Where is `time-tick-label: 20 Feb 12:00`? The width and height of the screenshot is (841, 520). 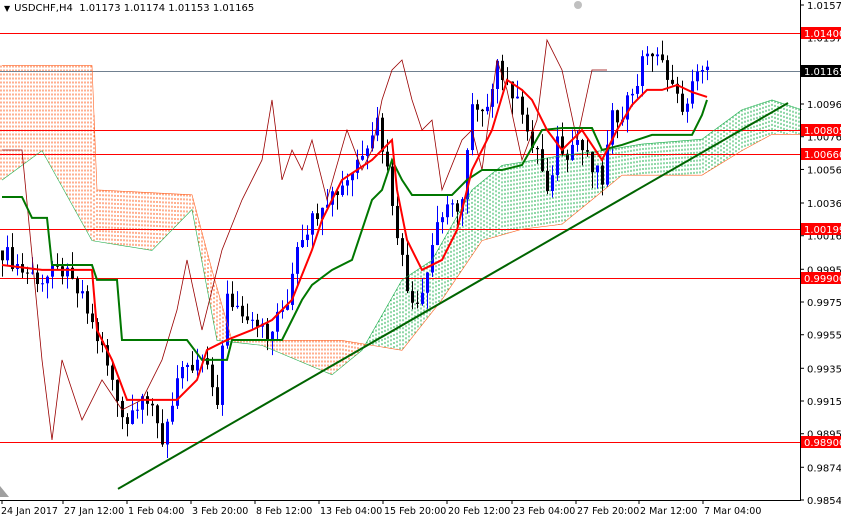 time-tick-label: 20 Feb 12:00 is located at coordinates (479, 511).